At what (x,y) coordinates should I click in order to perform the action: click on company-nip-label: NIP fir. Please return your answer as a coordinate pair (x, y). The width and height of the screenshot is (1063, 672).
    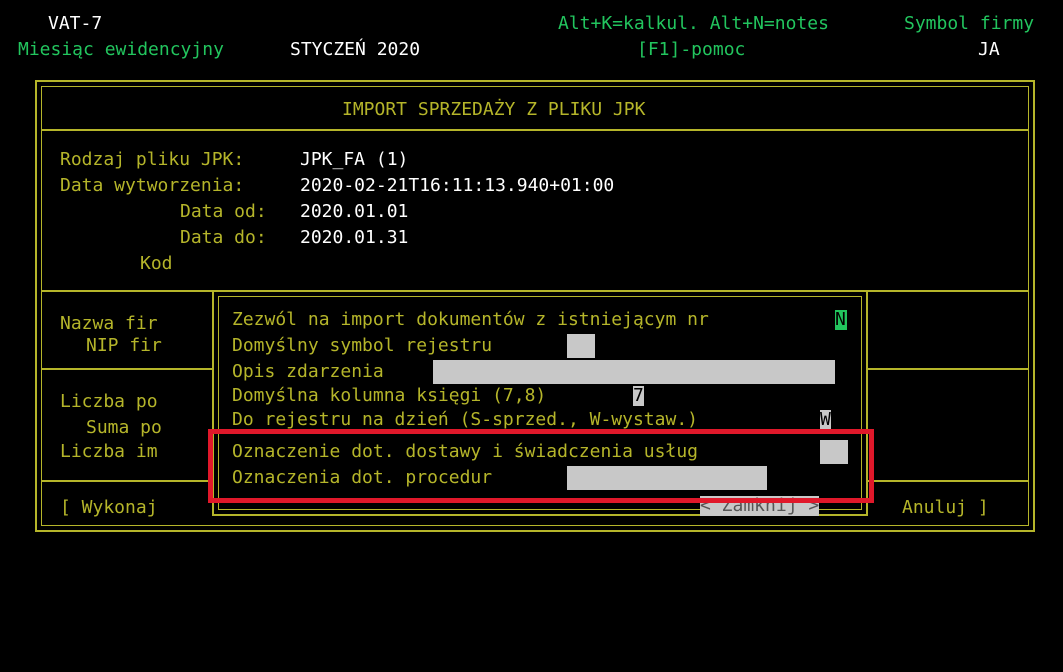
    Looking at the image, I should click on (124, 345).